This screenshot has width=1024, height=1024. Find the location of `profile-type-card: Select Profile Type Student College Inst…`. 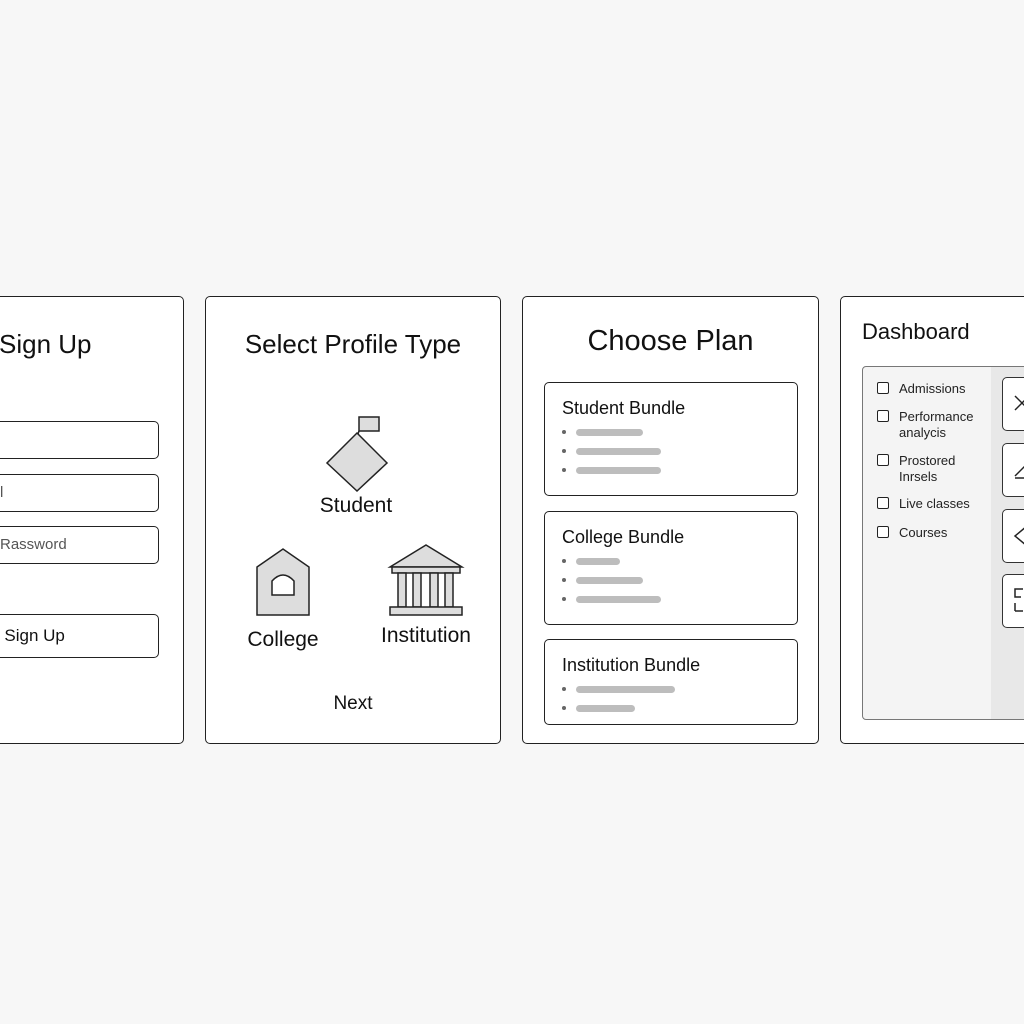

profile-type-card: Select Profile Type Student College Inst… is located at coordinates (353, 520).